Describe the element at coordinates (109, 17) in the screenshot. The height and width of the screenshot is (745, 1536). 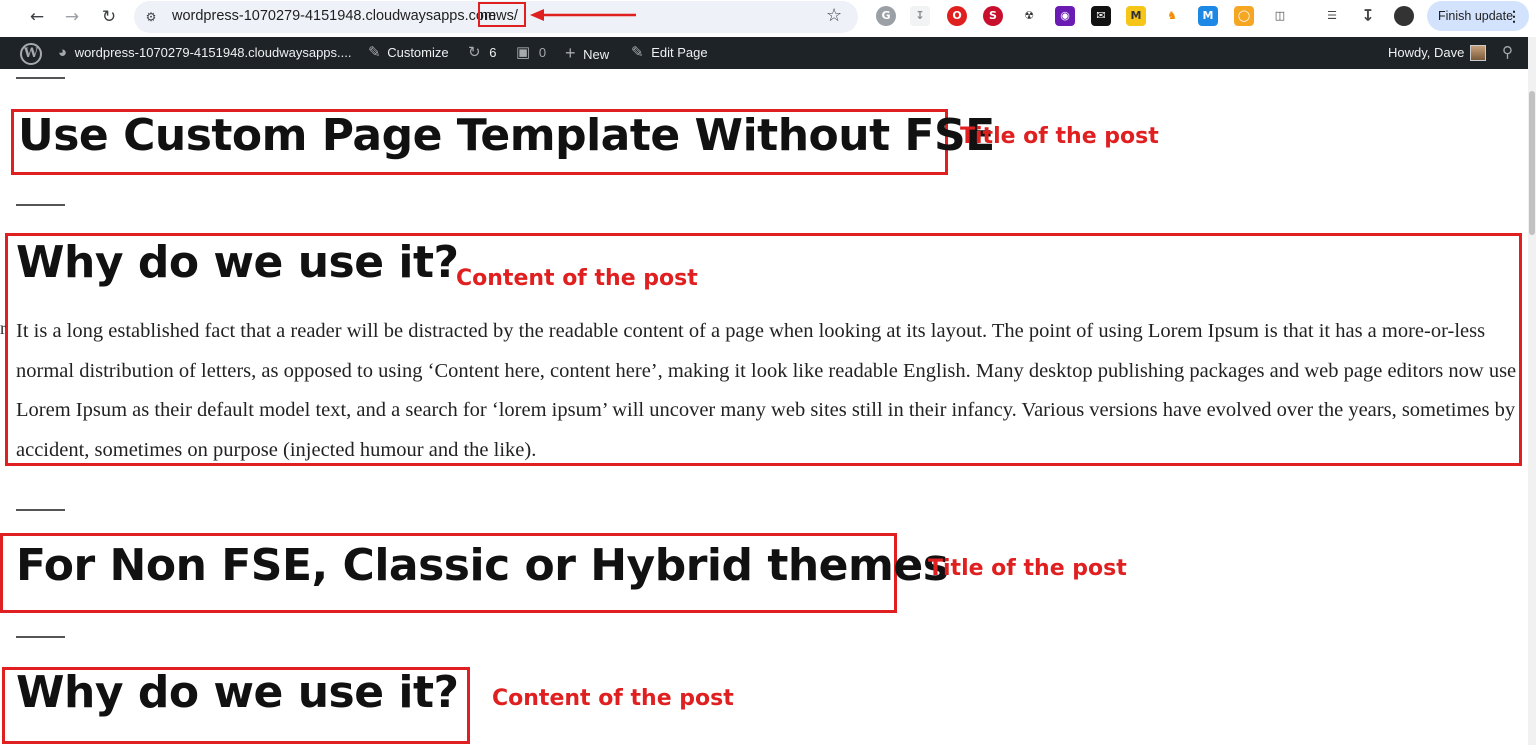
I see `reload-icon: ↻` at that location.